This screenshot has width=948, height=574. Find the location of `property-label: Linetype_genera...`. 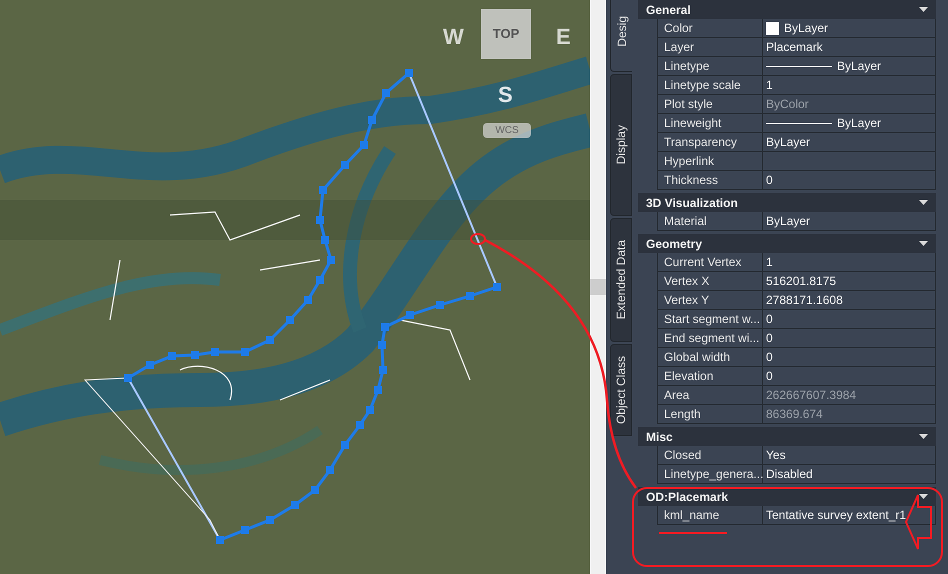

property-label: Linetype_genera... is located at coordinates (710, 474).